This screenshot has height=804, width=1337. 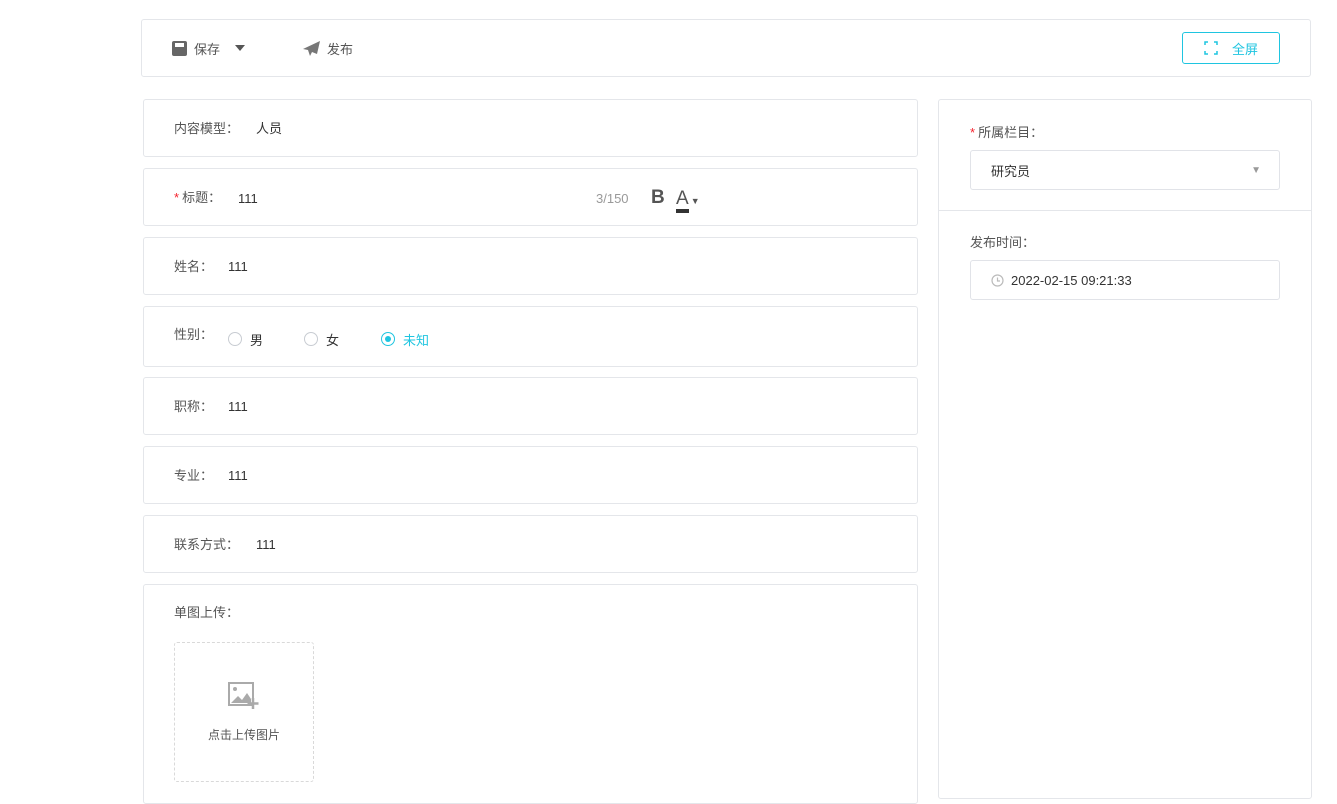 What do you see at coordinates (240, 48) in the screenshot?
I see `chevron-down-icon` at bounding box center [240, 48].